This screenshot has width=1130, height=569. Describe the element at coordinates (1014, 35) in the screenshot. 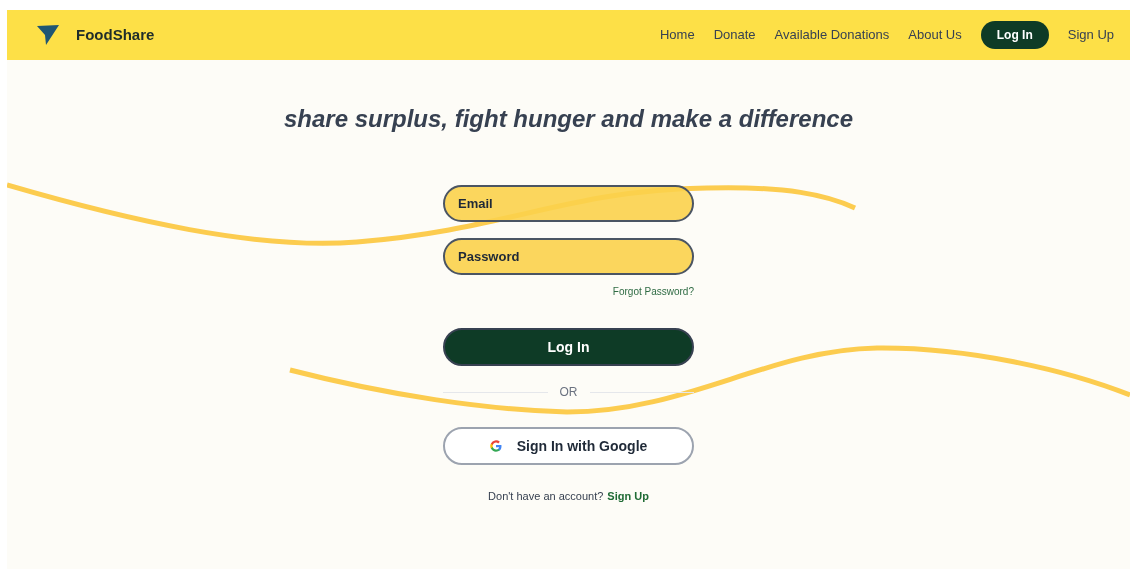

I see `nav-link: Log In` at that location.